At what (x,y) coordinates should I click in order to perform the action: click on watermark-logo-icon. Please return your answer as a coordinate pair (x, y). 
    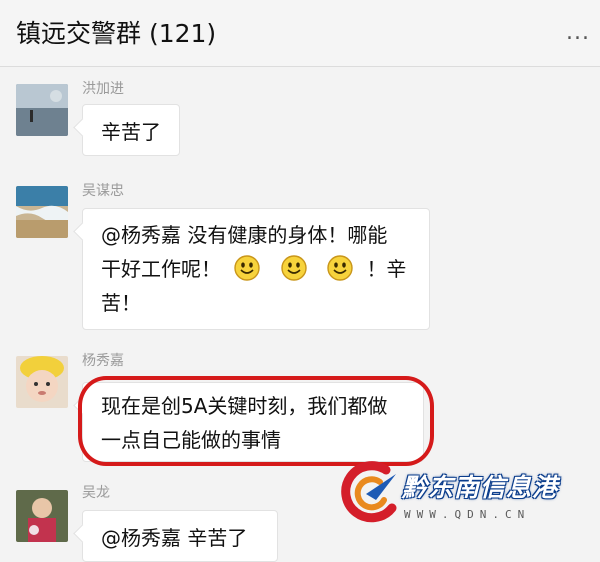
    Looking at the image, I should click on (369, 492).